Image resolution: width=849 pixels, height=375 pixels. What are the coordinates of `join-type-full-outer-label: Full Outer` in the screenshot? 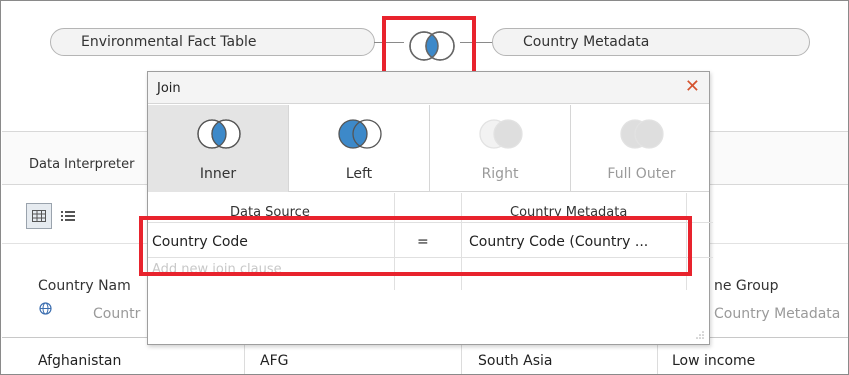 It's located at (641, 174).